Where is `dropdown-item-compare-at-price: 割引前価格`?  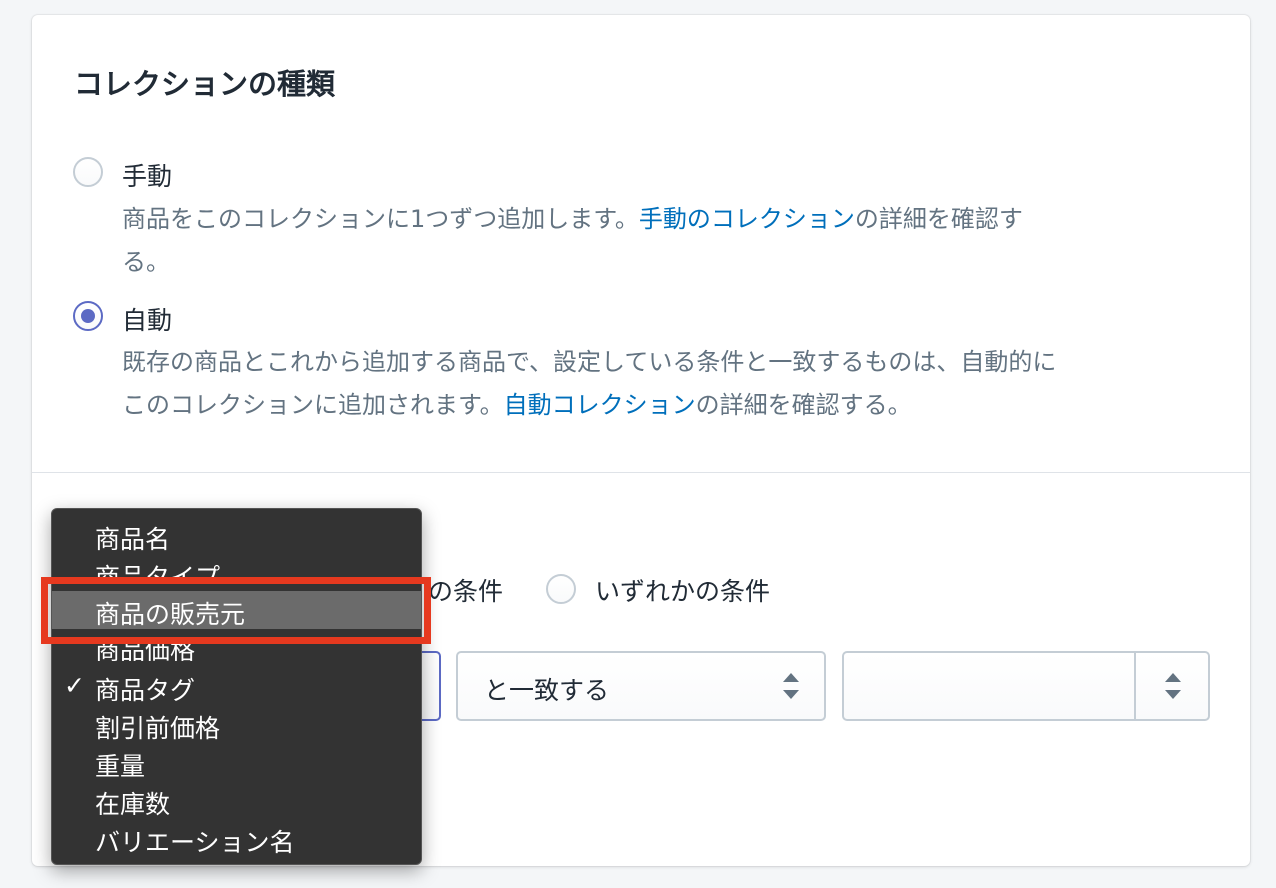 dropdown-item-compare-at-price: 割引前価格 is located at coordinates (236, 724).